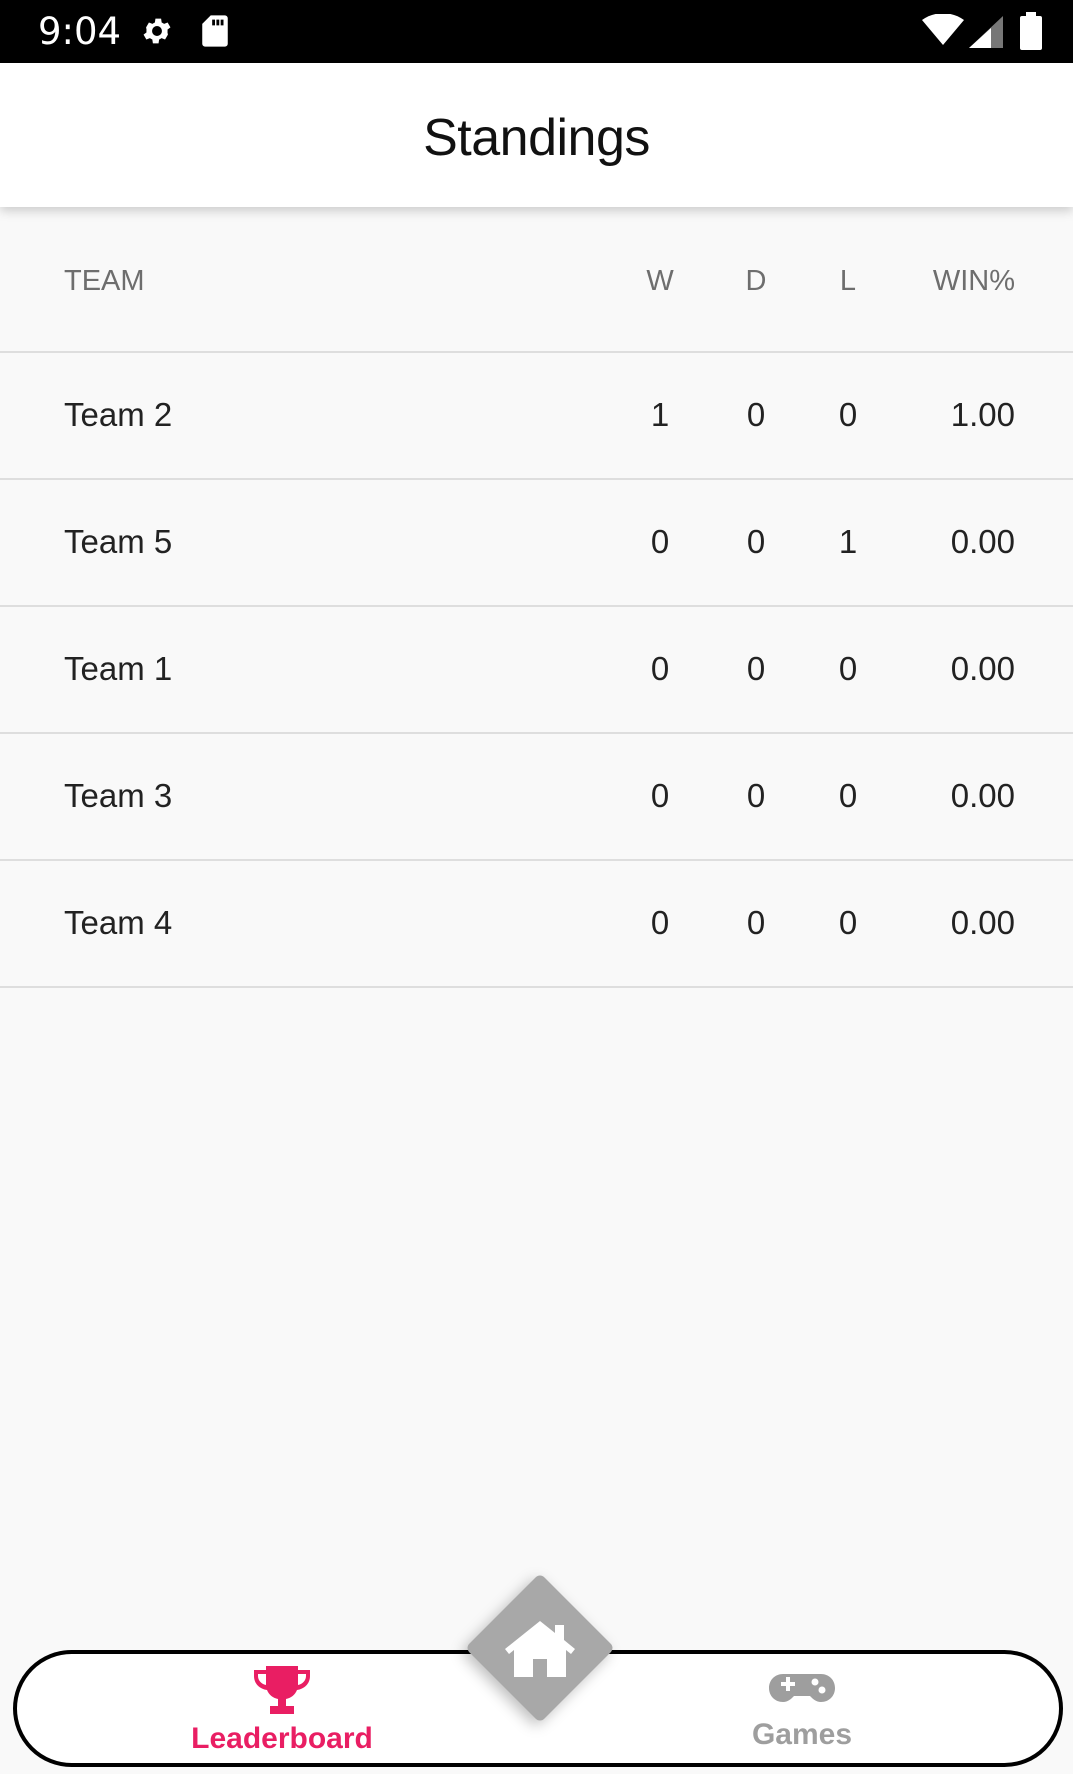 The image size is (1073, 1774). What do you see at coordinates (282, 1738) in the screenshot?
I see `nav-leaderboard-label: Leaderboard` at bounding box center [282, 1738].